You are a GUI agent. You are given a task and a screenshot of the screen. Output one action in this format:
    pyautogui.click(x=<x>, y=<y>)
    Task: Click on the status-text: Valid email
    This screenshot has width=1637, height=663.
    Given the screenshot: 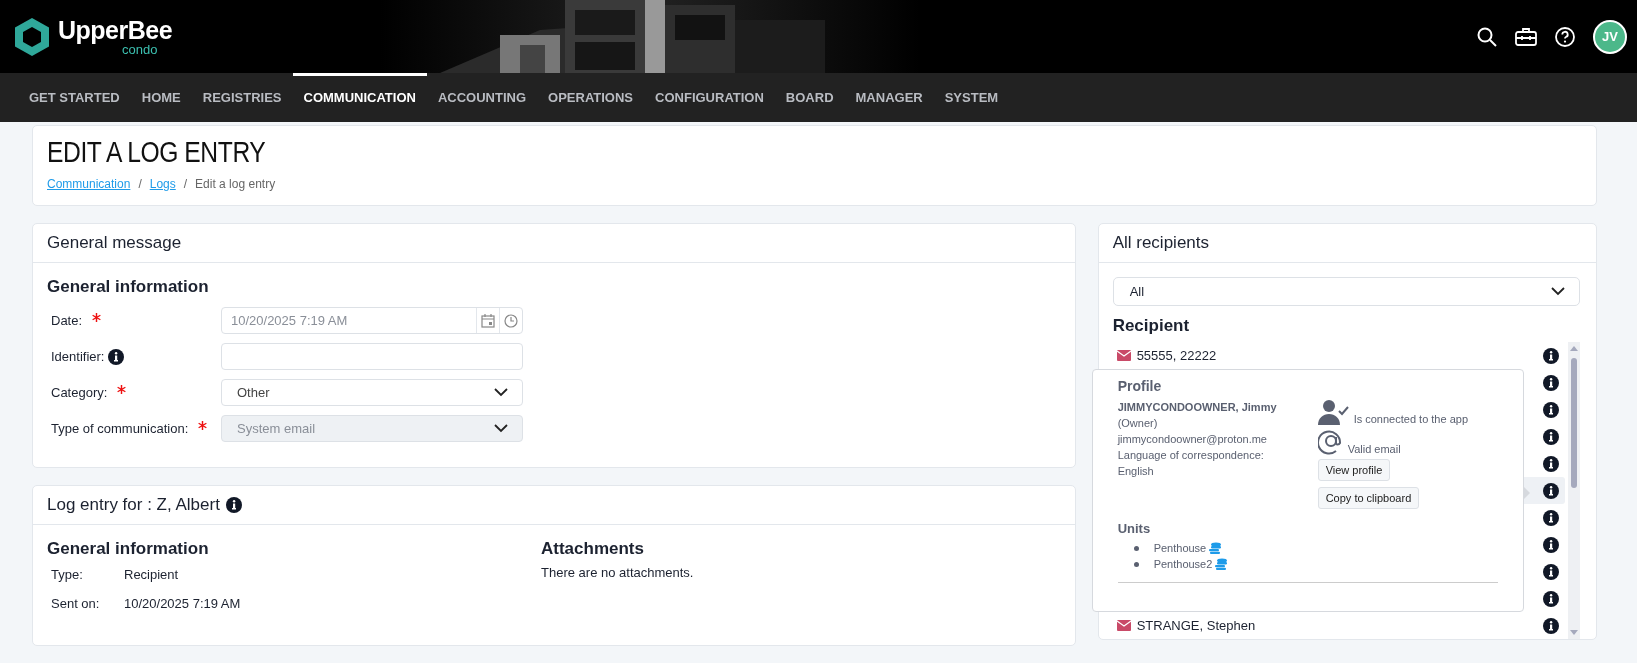 What is the action you would take?
    pyautogui.click(x=1374, y=449)
    